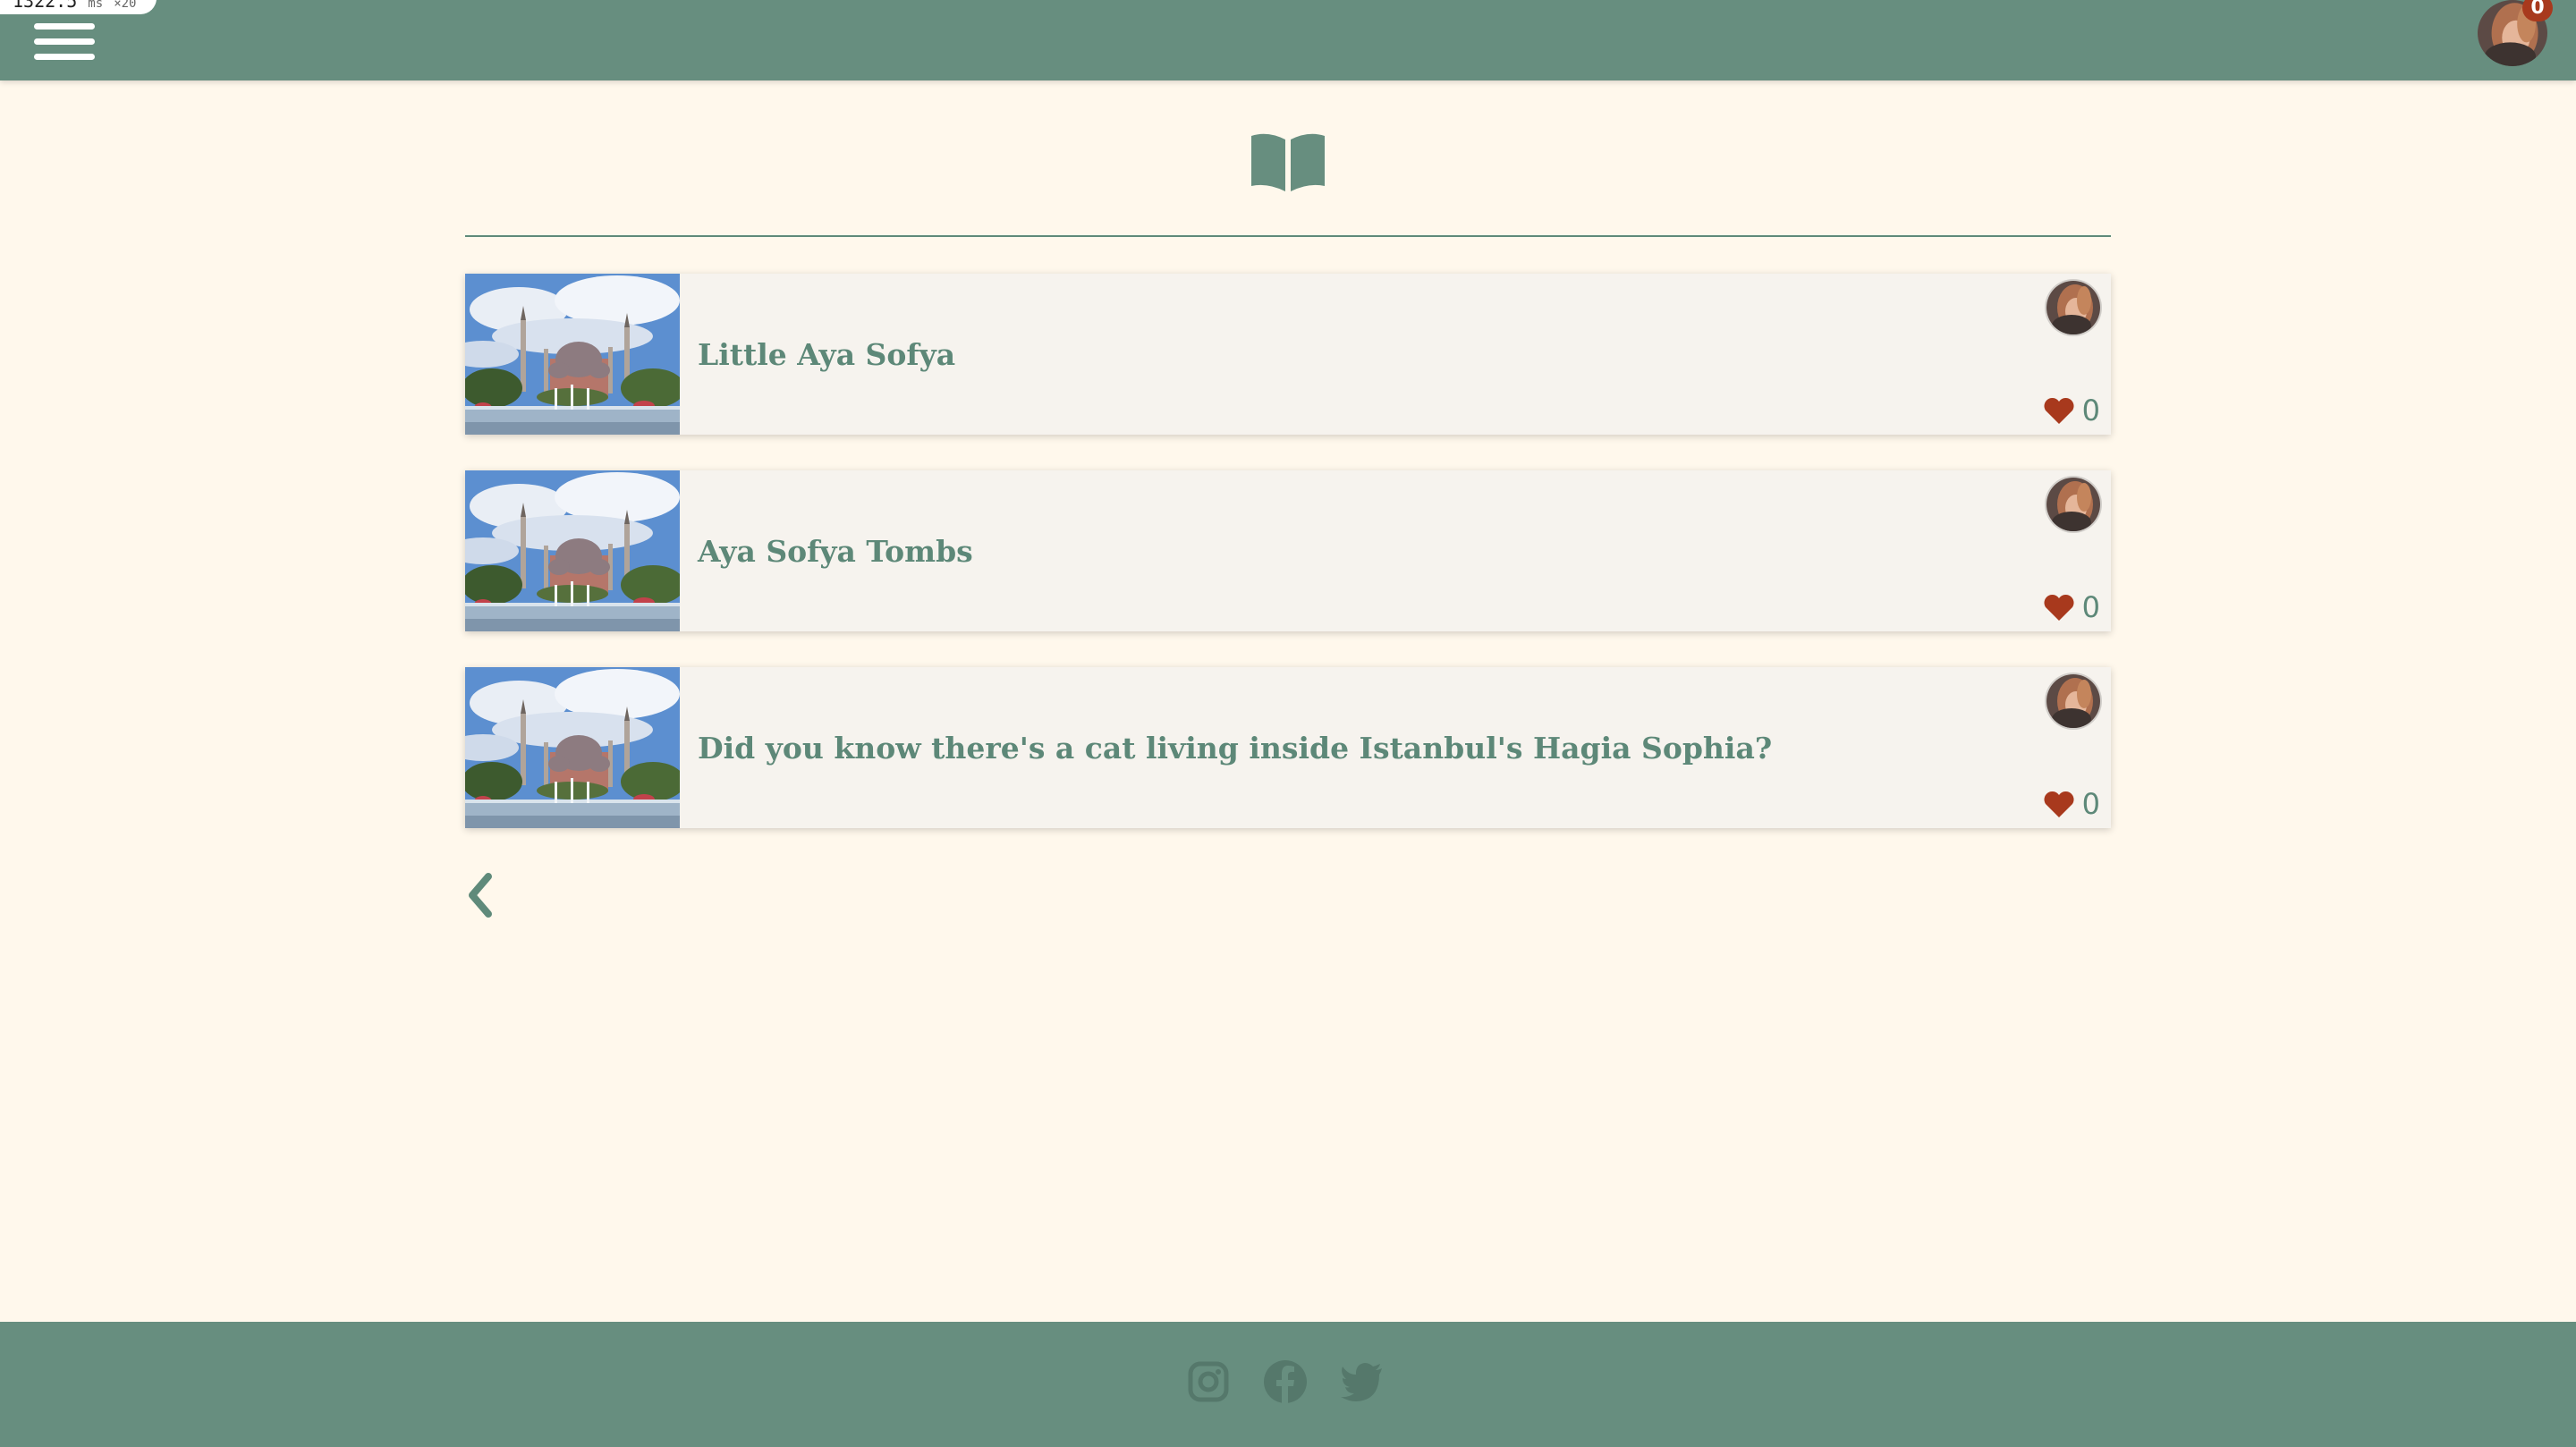 The image size is (2576, 1447). I want to click on twitter-icon, so click(1362, 1381).